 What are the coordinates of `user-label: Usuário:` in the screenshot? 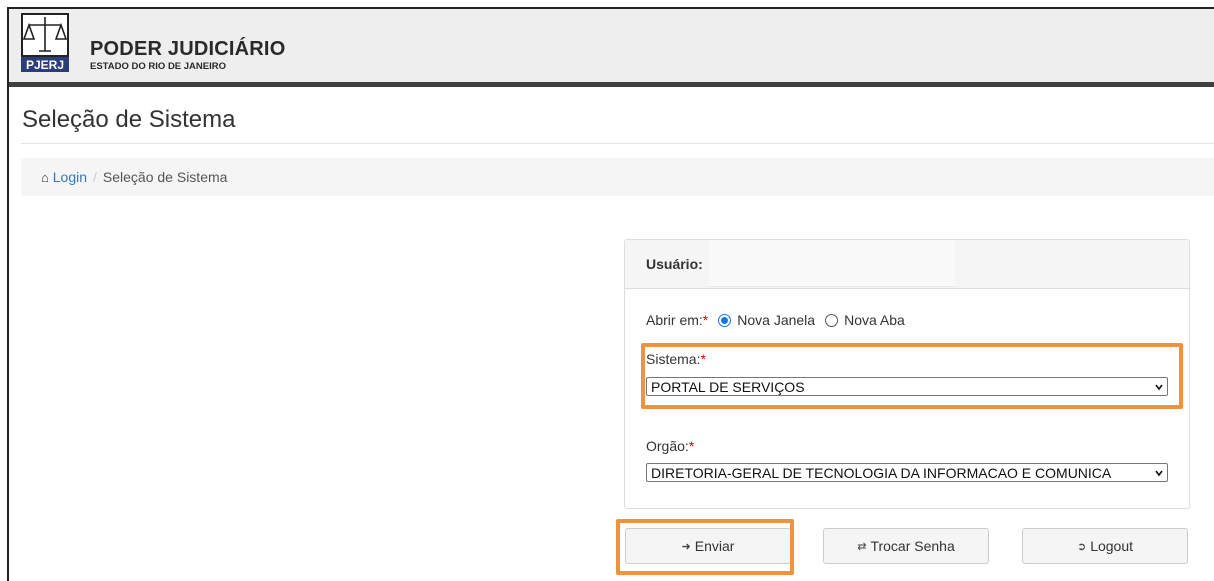 It's located at (674, 264).